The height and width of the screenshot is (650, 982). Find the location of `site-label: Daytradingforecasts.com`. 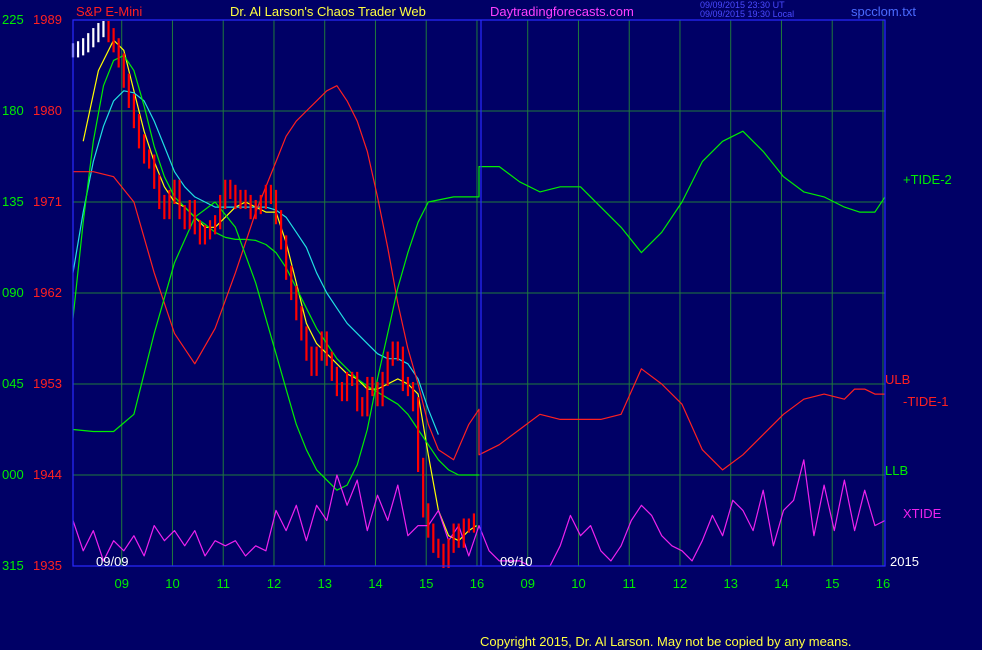

site-label: Daytradingforecasts.com is located at coordinates (562, 11).